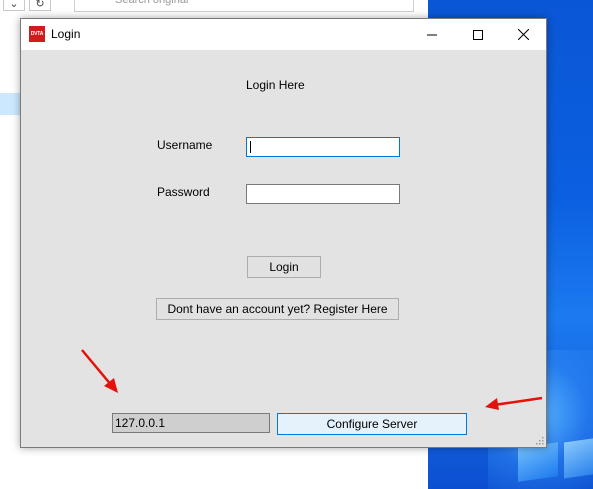  I want to click on username-input, so click(323, 147).